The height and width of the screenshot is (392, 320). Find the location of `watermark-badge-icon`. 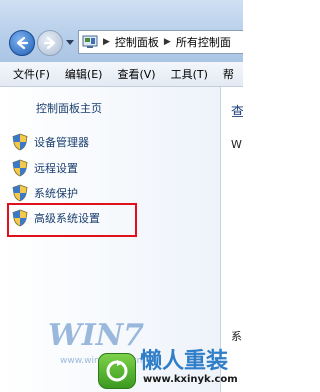

watermark-badge-icon is located at coordinates (117, 371).